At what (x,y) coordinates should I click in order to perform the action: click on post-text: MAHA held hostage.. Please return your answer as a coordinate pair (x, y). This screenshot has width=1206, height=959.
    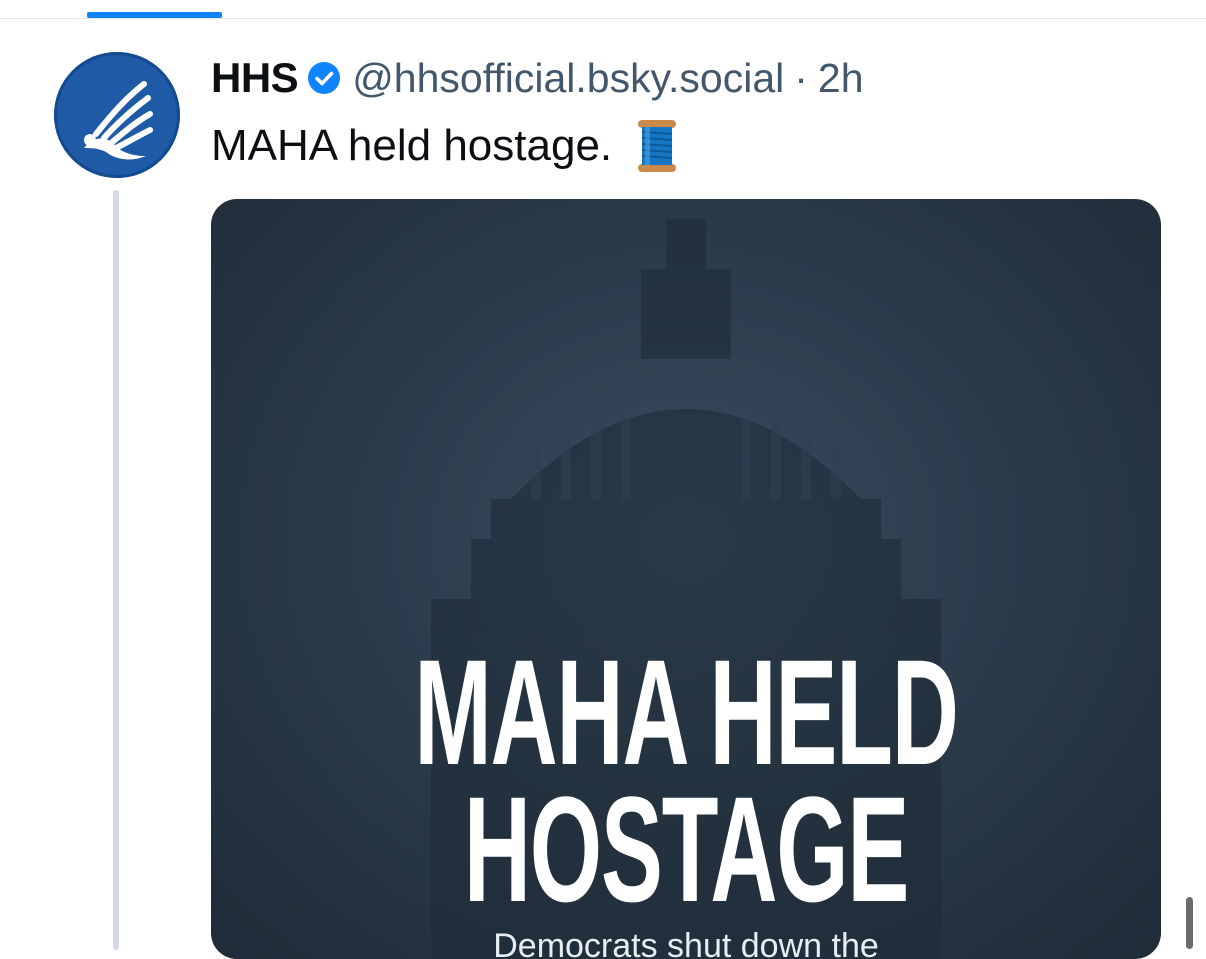
    Looking at the image, I should click on (445, 146).